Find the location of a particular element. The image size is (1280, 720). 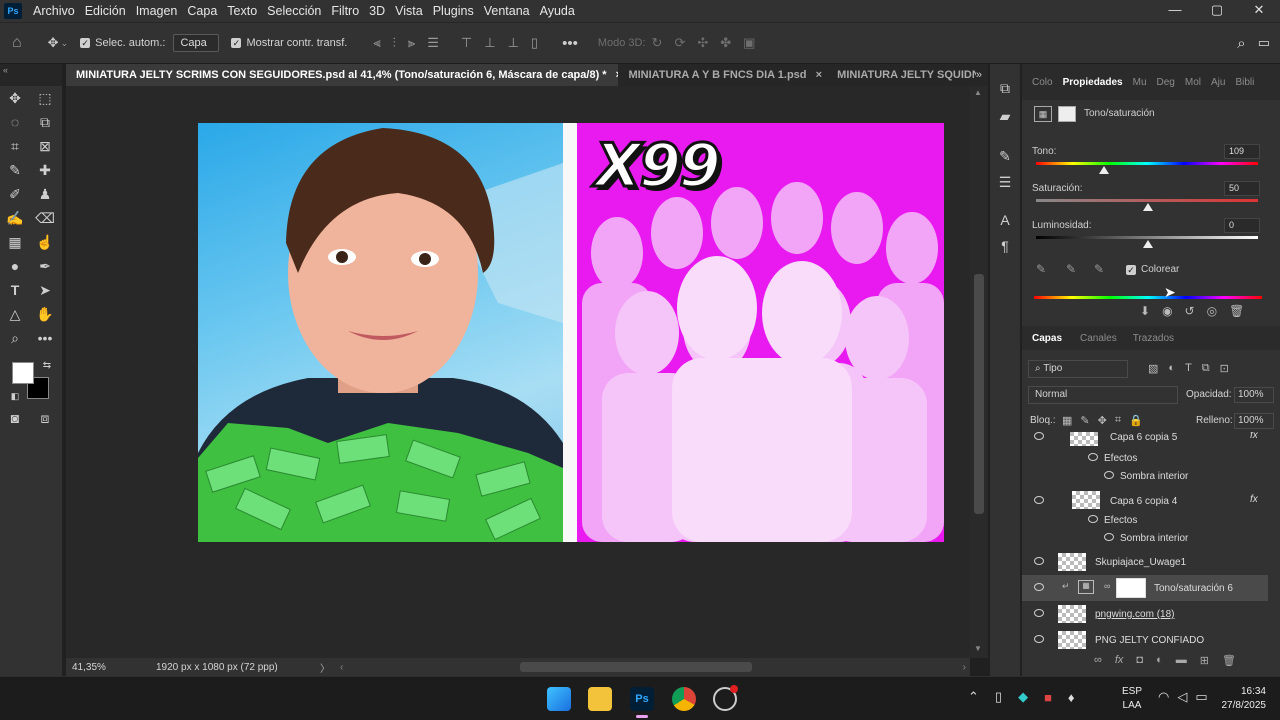

crop-tool-icon: ⌗ is located at coordinates (15, 146).